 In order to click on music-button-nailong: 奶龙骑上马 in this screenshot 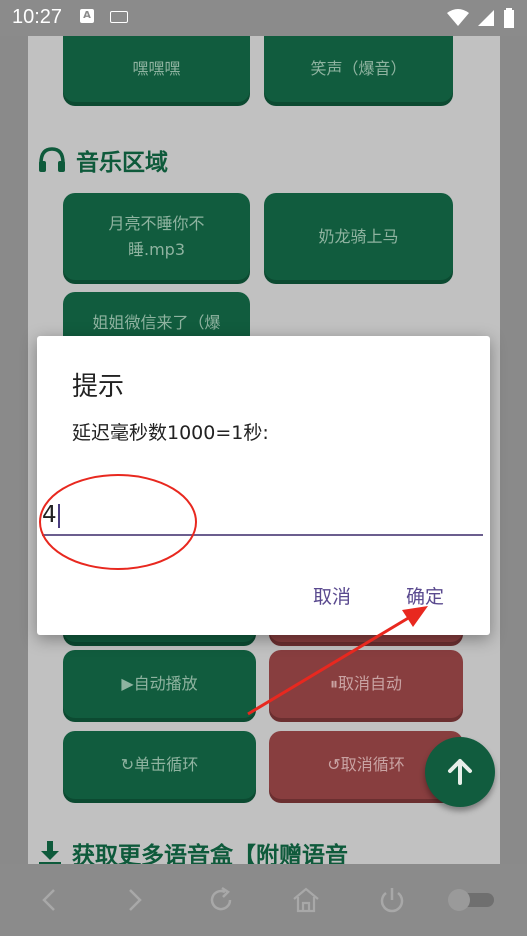, I will do `click(358, 236)`.